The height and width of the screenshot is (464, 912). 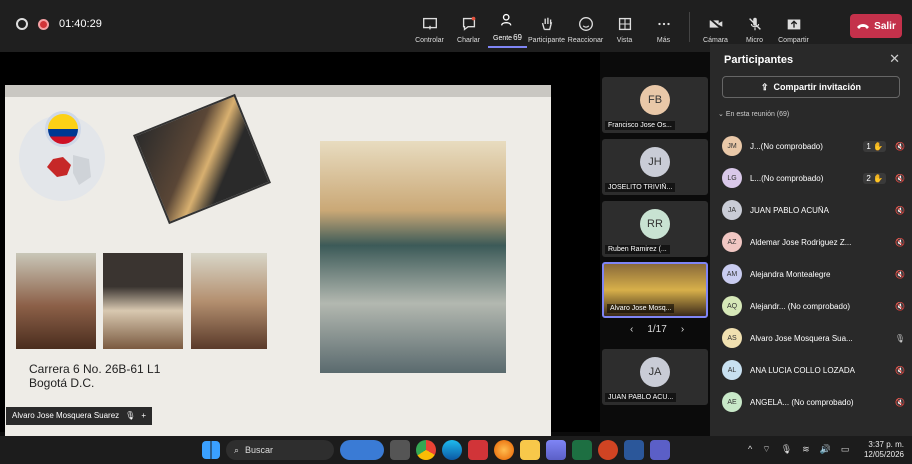 I want to click on participant-name: JUAN PABLO ACUÑA, so click(x=789, y=210).